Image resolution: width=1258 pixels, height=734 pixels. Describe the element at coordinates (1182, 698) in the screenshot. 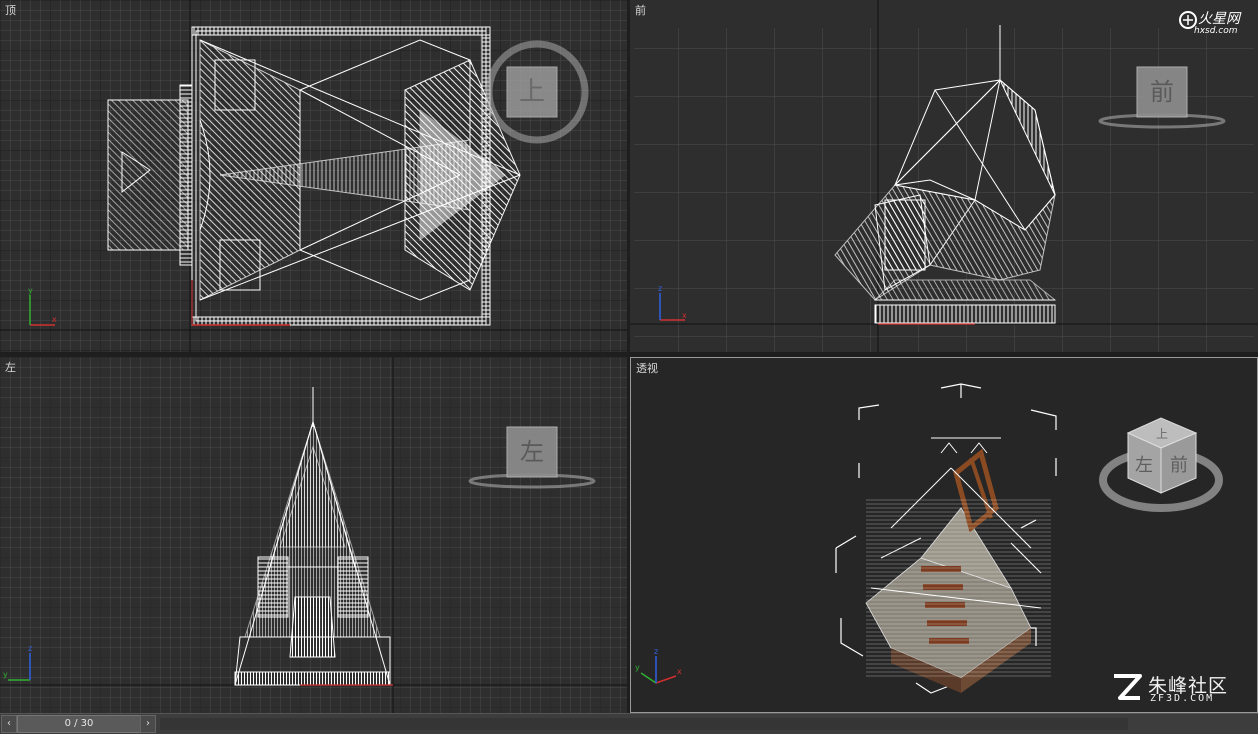

I see `zf3d-en: ZF3D.COM` at that location.